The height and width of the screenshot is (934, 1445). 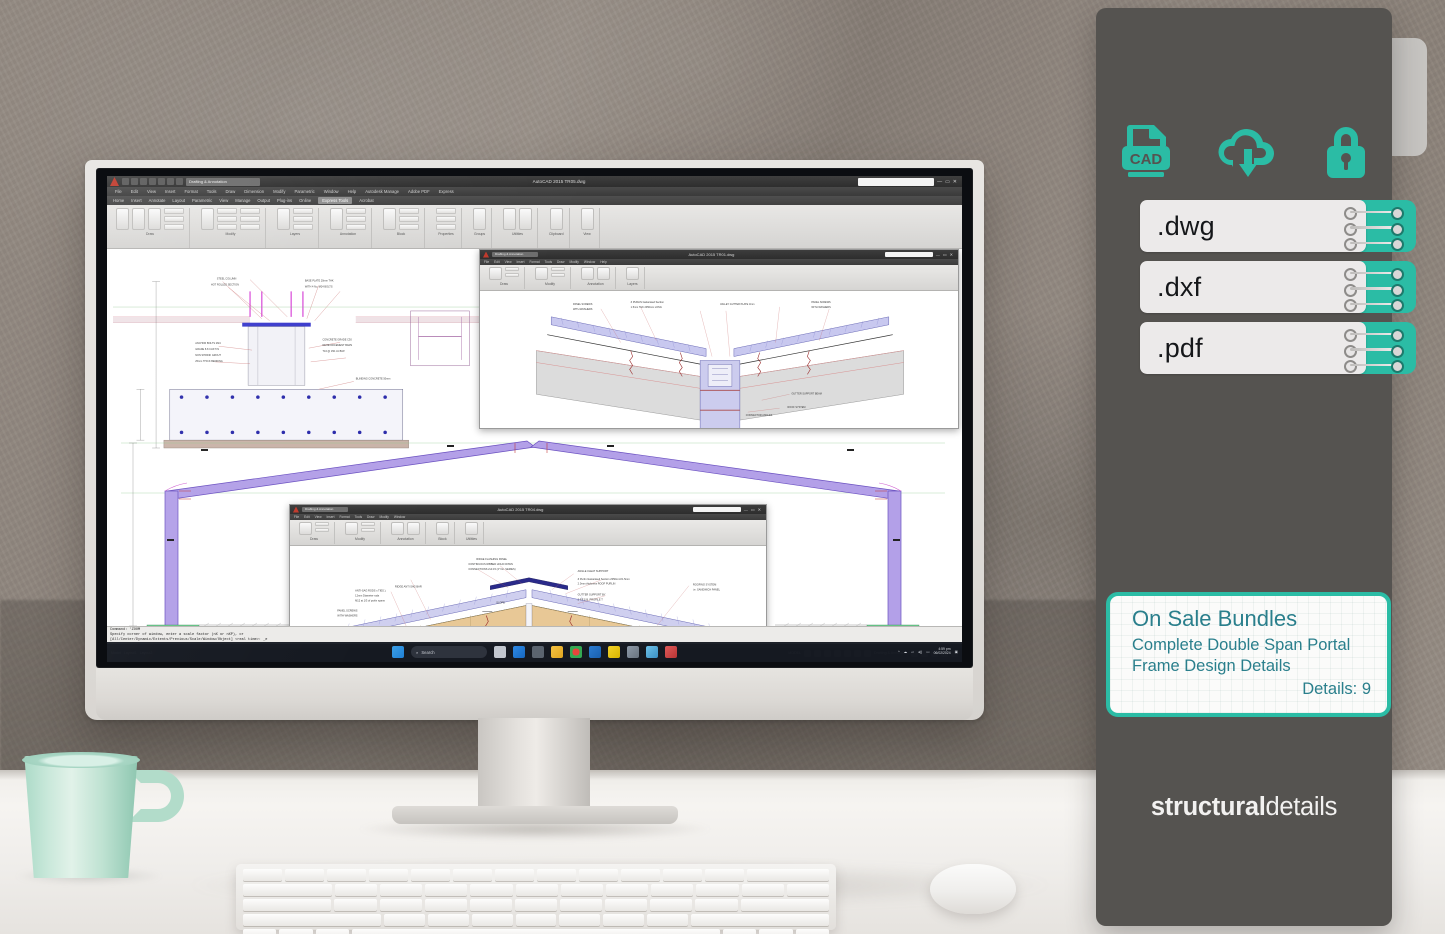 I want to click on network-icon: ▱, so click(x=912, y=652).